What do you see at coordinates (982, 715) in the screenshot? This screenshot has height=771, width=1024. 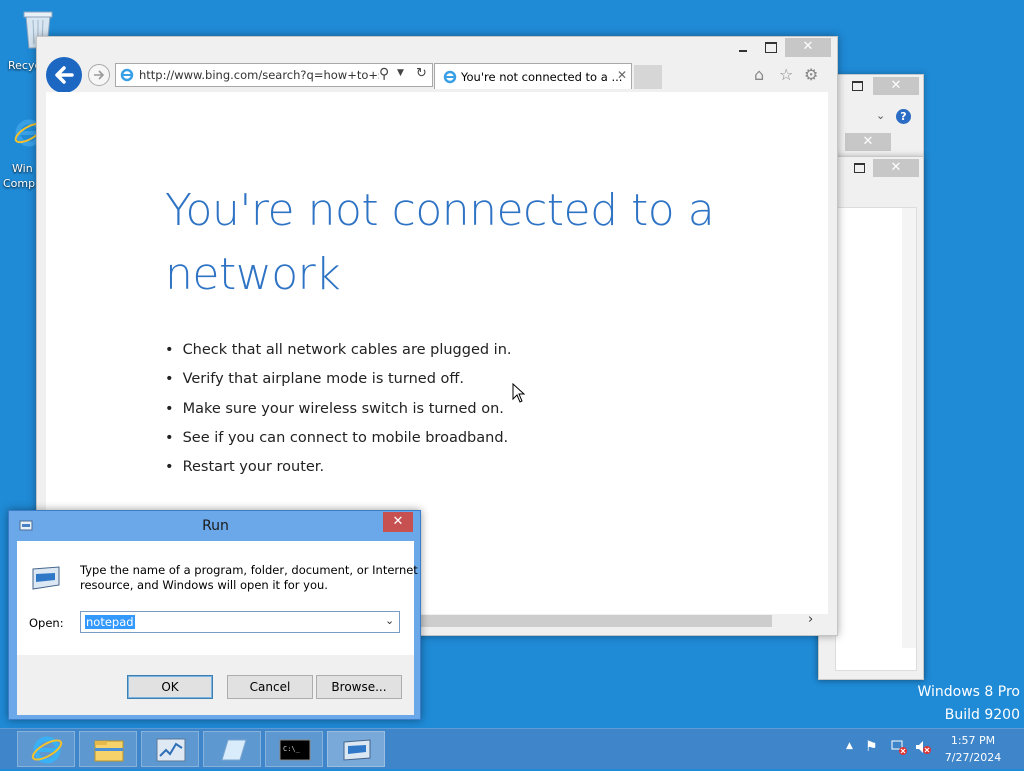 I see `os-watermark-line2: Build 9200` at bounding box center [982, 715].